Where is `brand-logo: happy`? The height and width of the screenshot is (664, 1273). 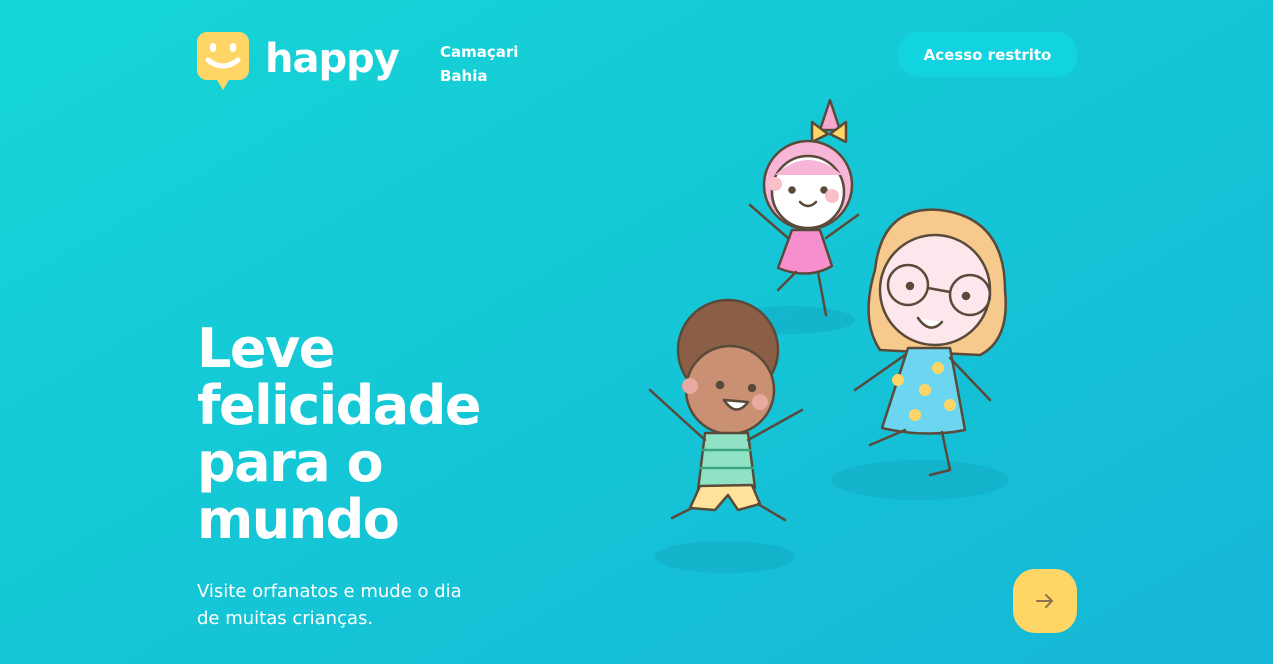 brand-logo: happy is located at coordinates (298, 62).